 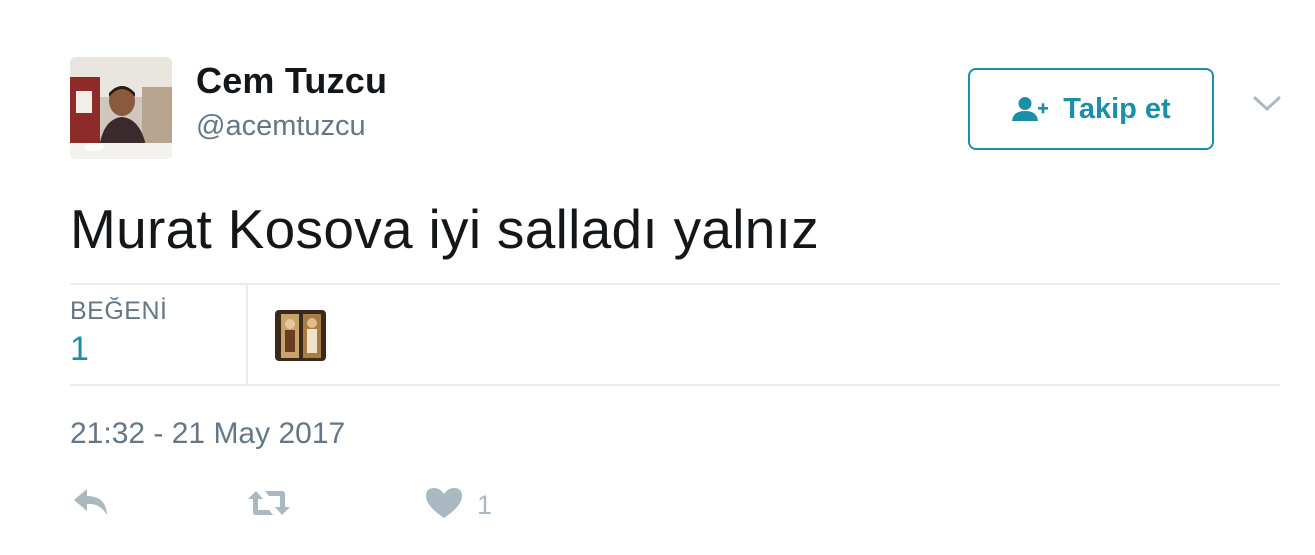 I want to click on author-display-name: Cem Tuzcu, so click(x=291, y=81).